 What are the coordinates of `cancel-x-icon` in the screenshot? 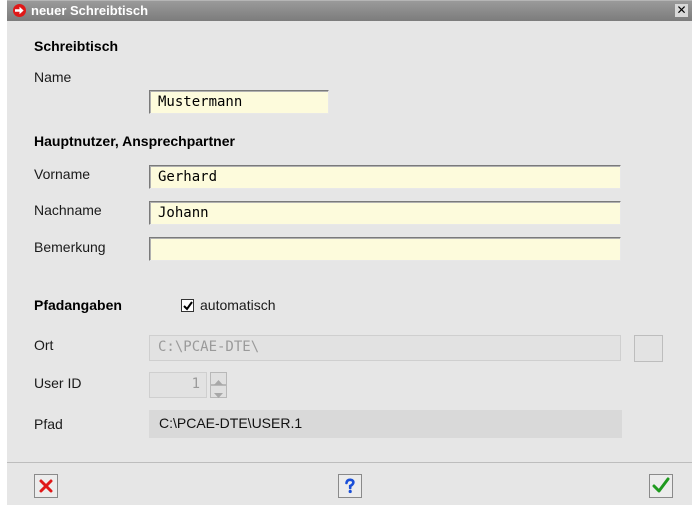 It's located at (46, 486).